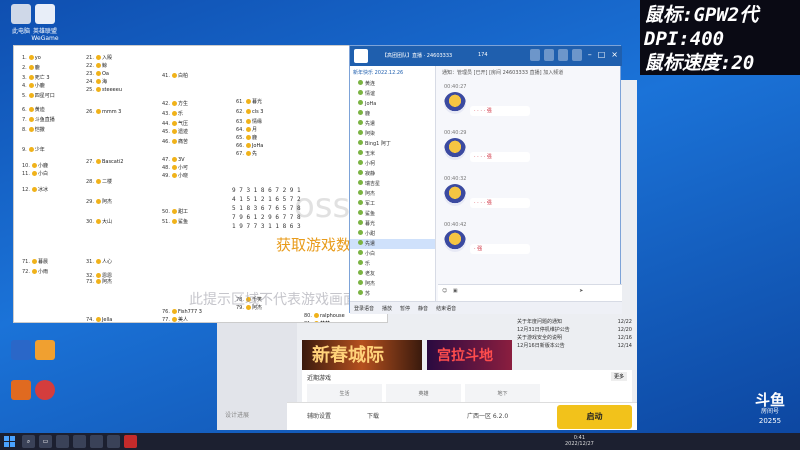 The image size is (800, 450). Describe the element at coordinates (392, 104) in the screenshot. I see `channel-member: JoHa` at that location.